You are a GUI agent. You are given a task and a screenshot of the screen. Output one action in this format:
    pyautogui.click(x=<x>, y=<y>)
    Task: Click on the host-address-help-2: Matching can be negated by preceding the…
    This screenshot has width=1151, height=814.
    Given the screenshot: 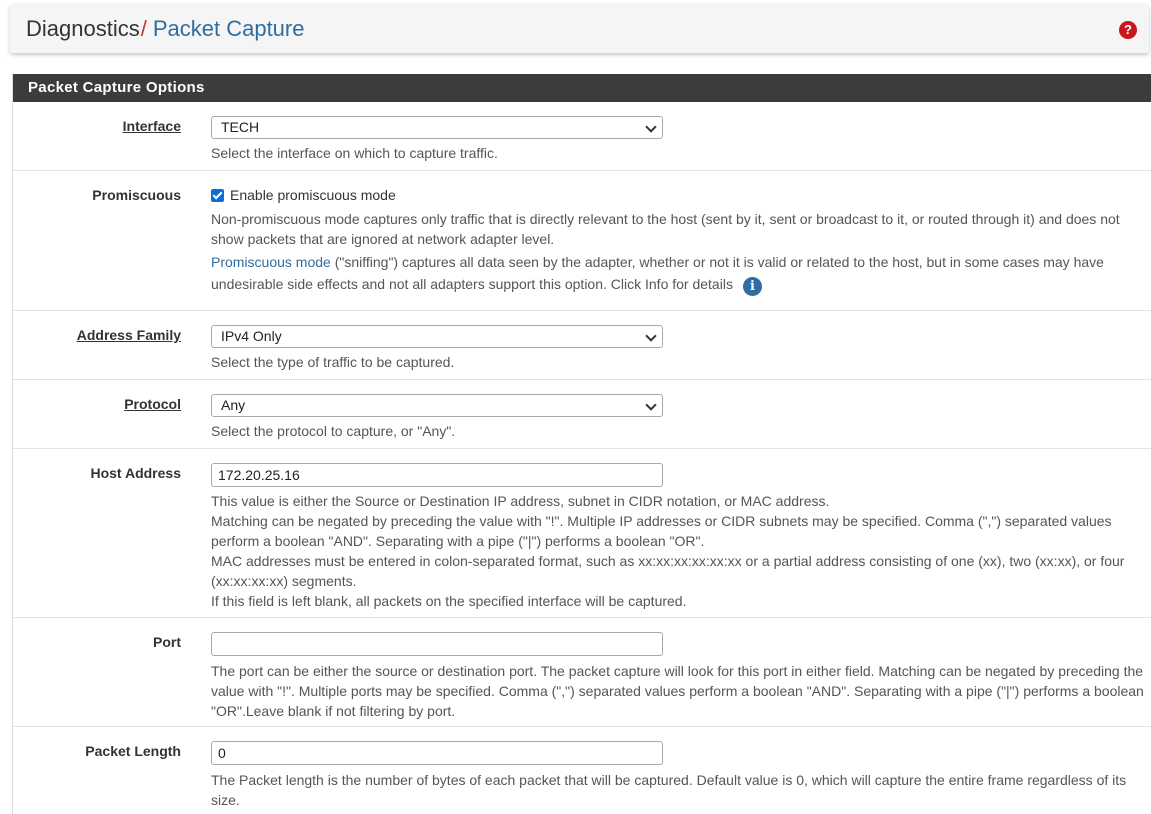 What is the action you would take?
    pyautogui.click(x=661, y=531)
    